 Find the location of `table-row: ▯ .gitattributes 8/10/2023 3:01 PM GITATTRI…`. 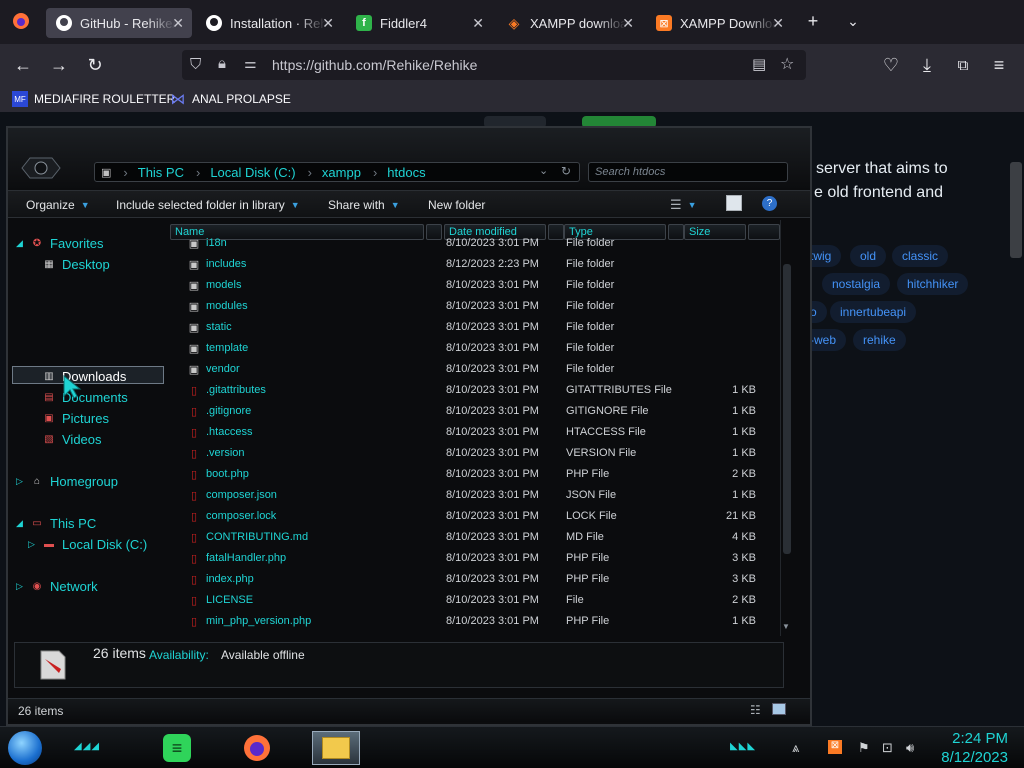

table-row: ▯ .gitattributes 8/10/2023 3:01 PM GITATTRI… is located at coordinates (474, 390).